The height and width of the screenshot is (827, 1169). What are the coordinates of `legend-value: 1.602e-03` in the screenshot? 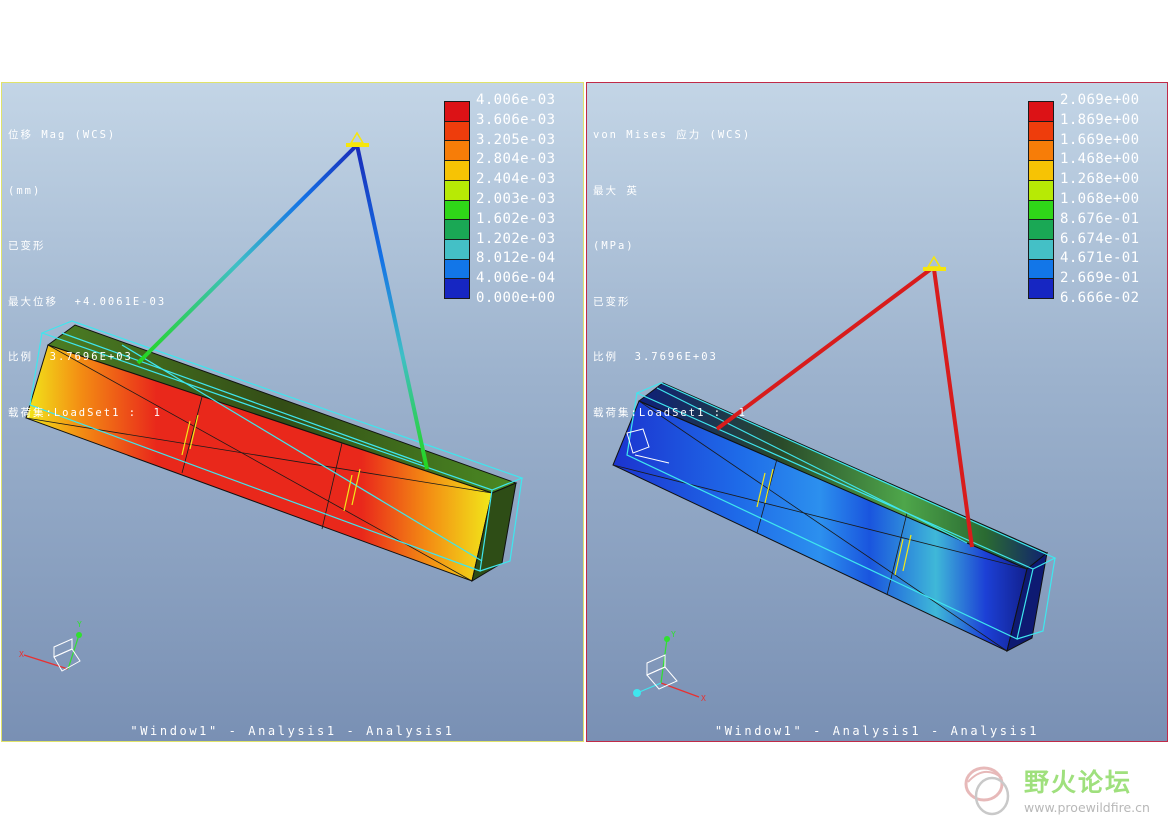 It's located at (516, 218).